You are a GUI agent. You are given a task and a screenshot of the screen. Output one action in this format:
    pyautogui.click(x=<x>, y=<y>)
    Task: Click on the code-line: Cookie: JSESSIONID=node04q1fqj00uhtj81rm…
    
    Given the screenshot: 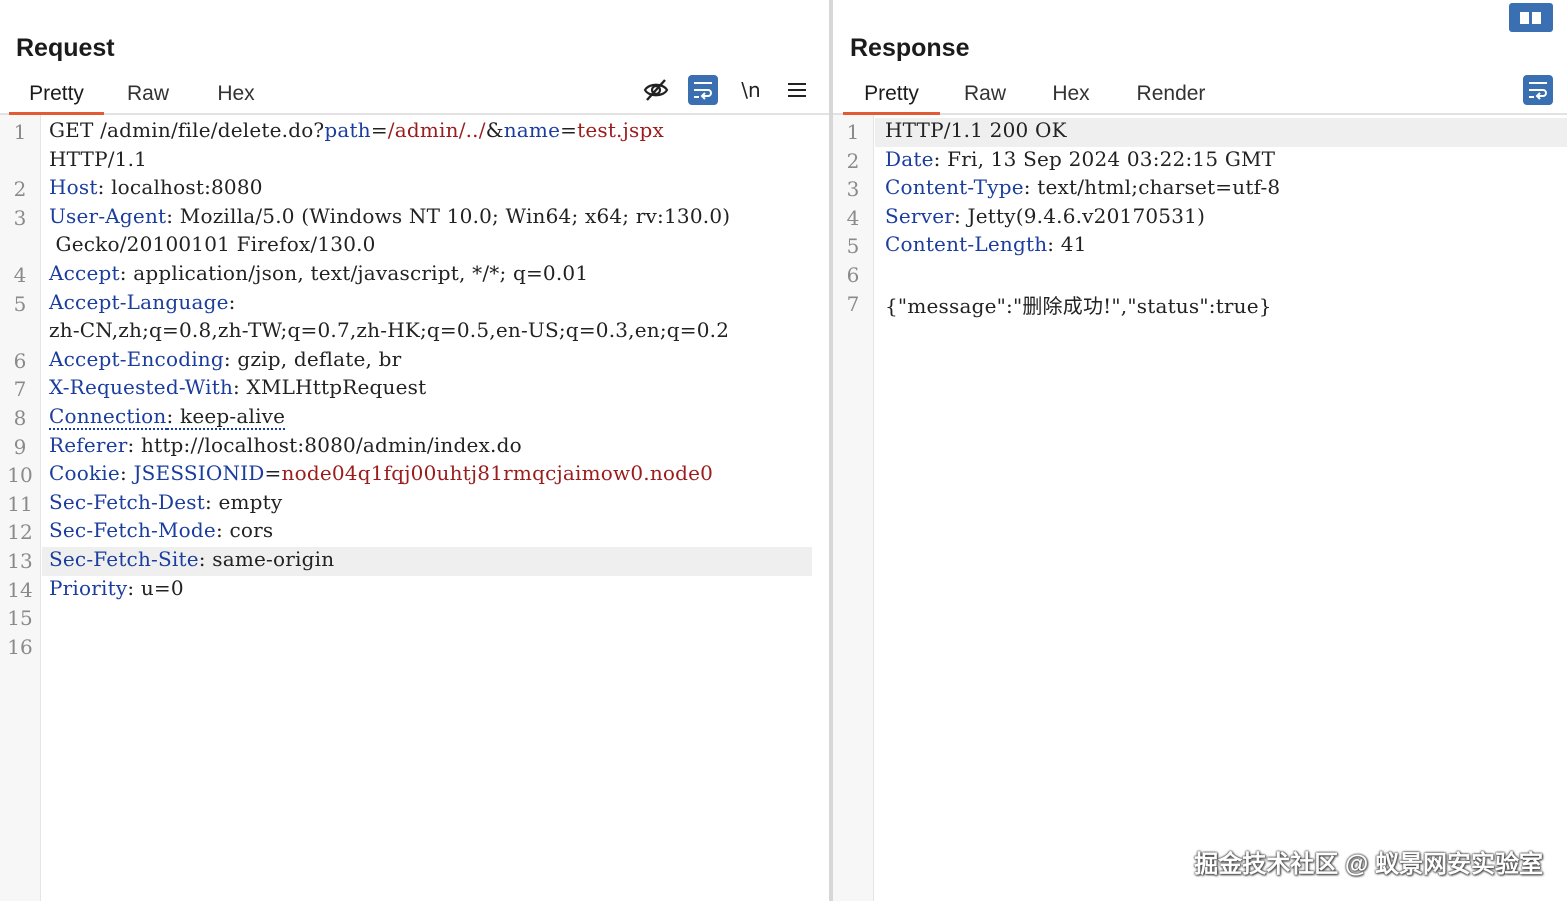 What is the action you would take?
    pyautogui.click(x=381, y=473)
    